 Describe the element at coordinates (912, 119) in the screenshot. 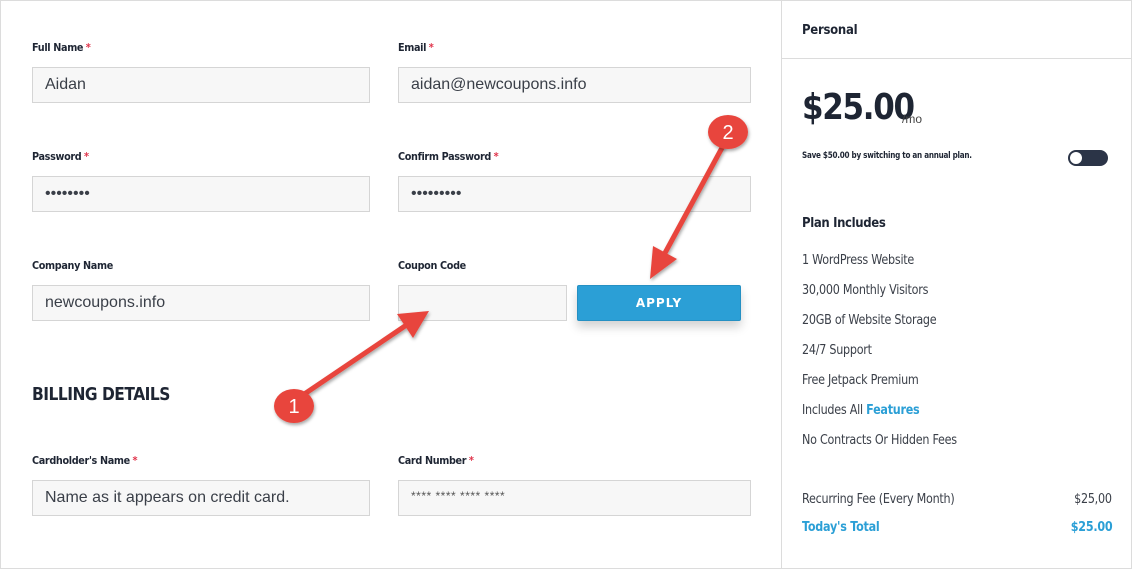

I see `price-period: /mo` at that location.